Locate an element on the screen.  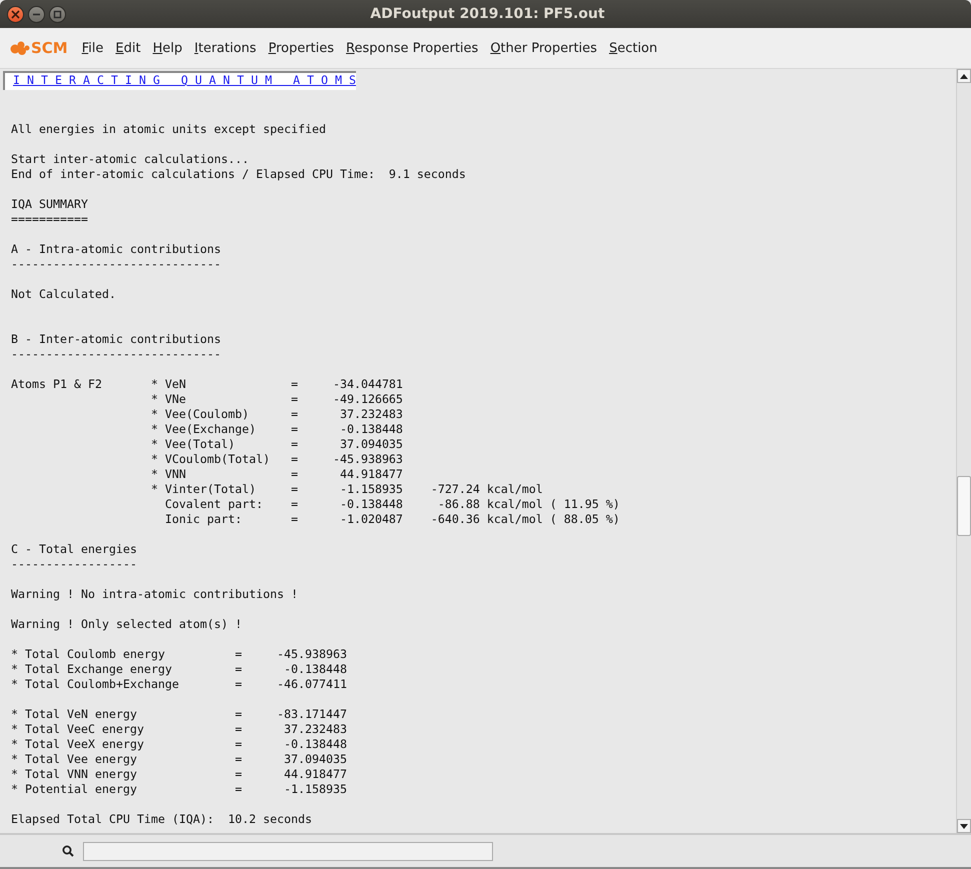
close-icon is located at coordinates (15, 14).